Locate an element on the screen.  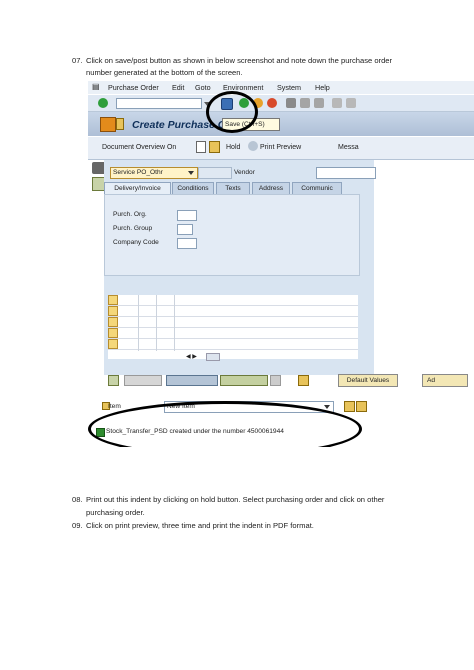
company-code-label: Company Code is located at coordinates (136, 242).